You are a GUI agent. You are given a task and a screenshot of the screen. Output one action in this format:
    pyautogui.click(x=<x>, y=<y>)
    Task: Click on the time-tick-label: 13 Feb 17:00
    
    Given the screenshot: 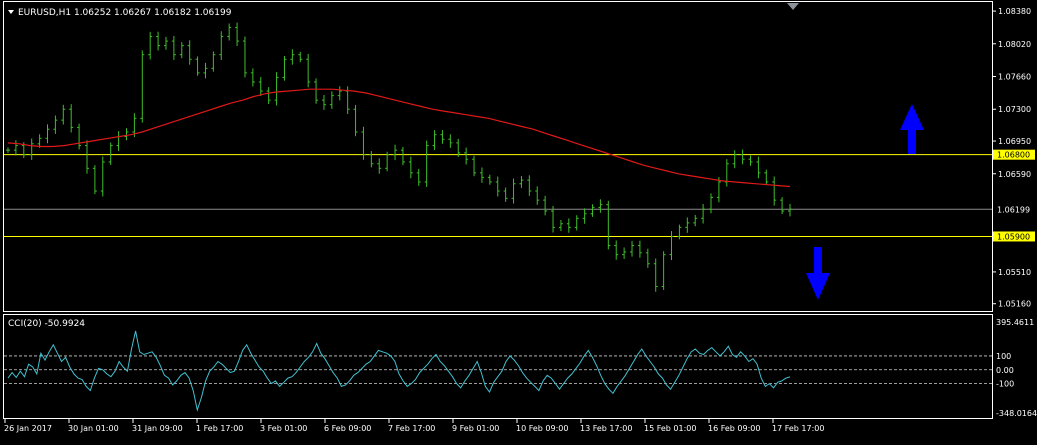 What is the action you would take?
    pyautogui.click(x=606, y=428)
    